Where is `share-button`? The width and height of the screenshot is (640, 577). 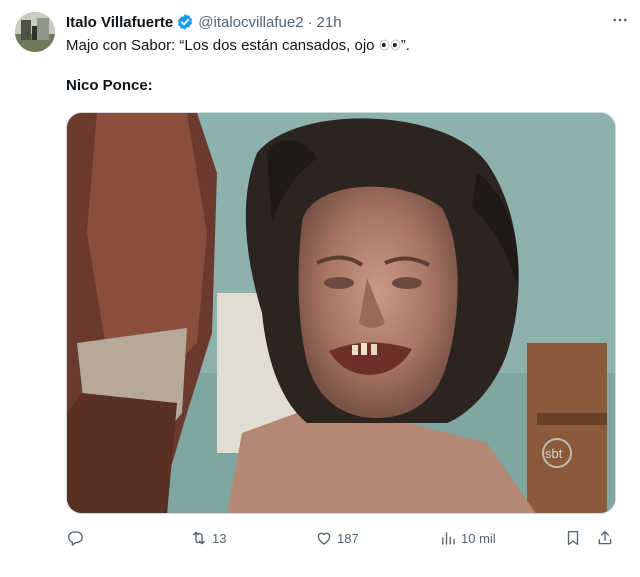 share-button is located at coordinates (605, 538).